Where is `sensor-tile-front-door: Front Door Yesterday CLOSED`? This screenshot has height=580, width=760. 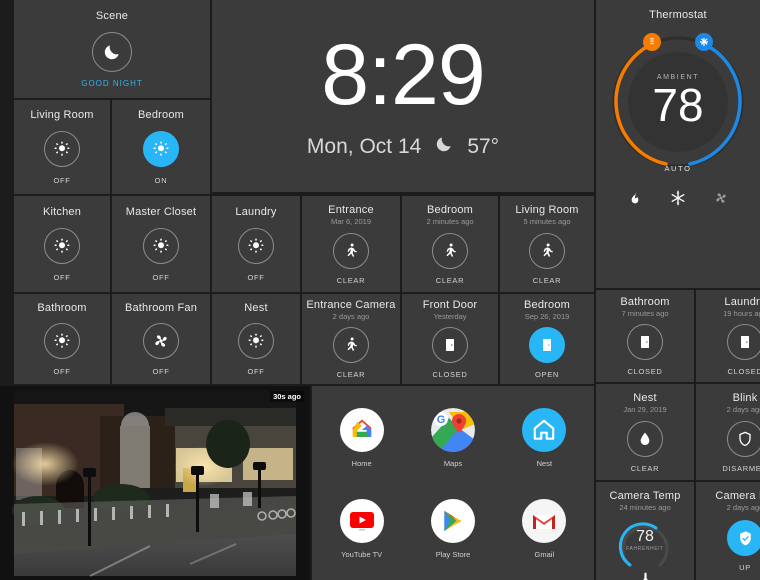 sensor-tile-front-door: Front Door Yesterday CLOSED is located at coordinates (450, 339).